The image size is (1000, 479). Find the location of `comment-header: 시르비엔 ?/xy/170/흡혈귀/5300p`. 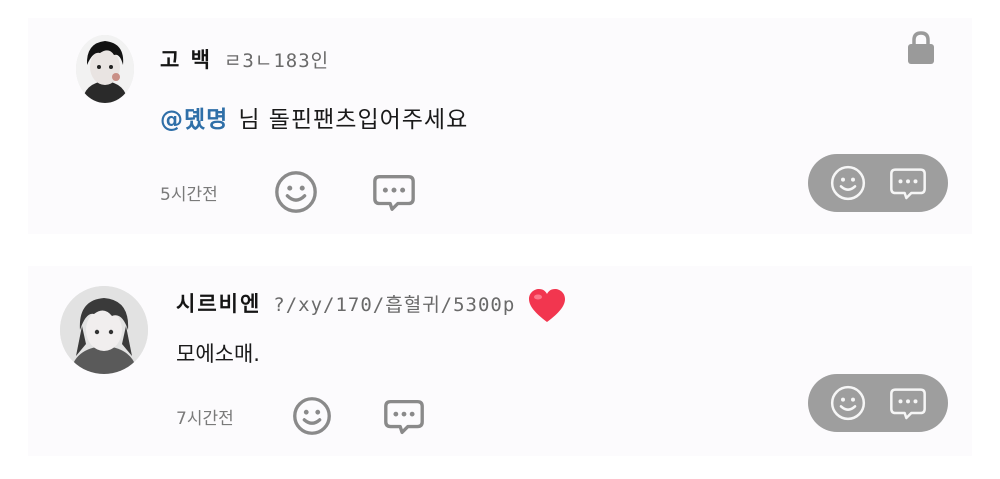

comment-header: 시르비엔 ?/xy/170/흡혈귀/5300p is located at coordinates (371, 306).